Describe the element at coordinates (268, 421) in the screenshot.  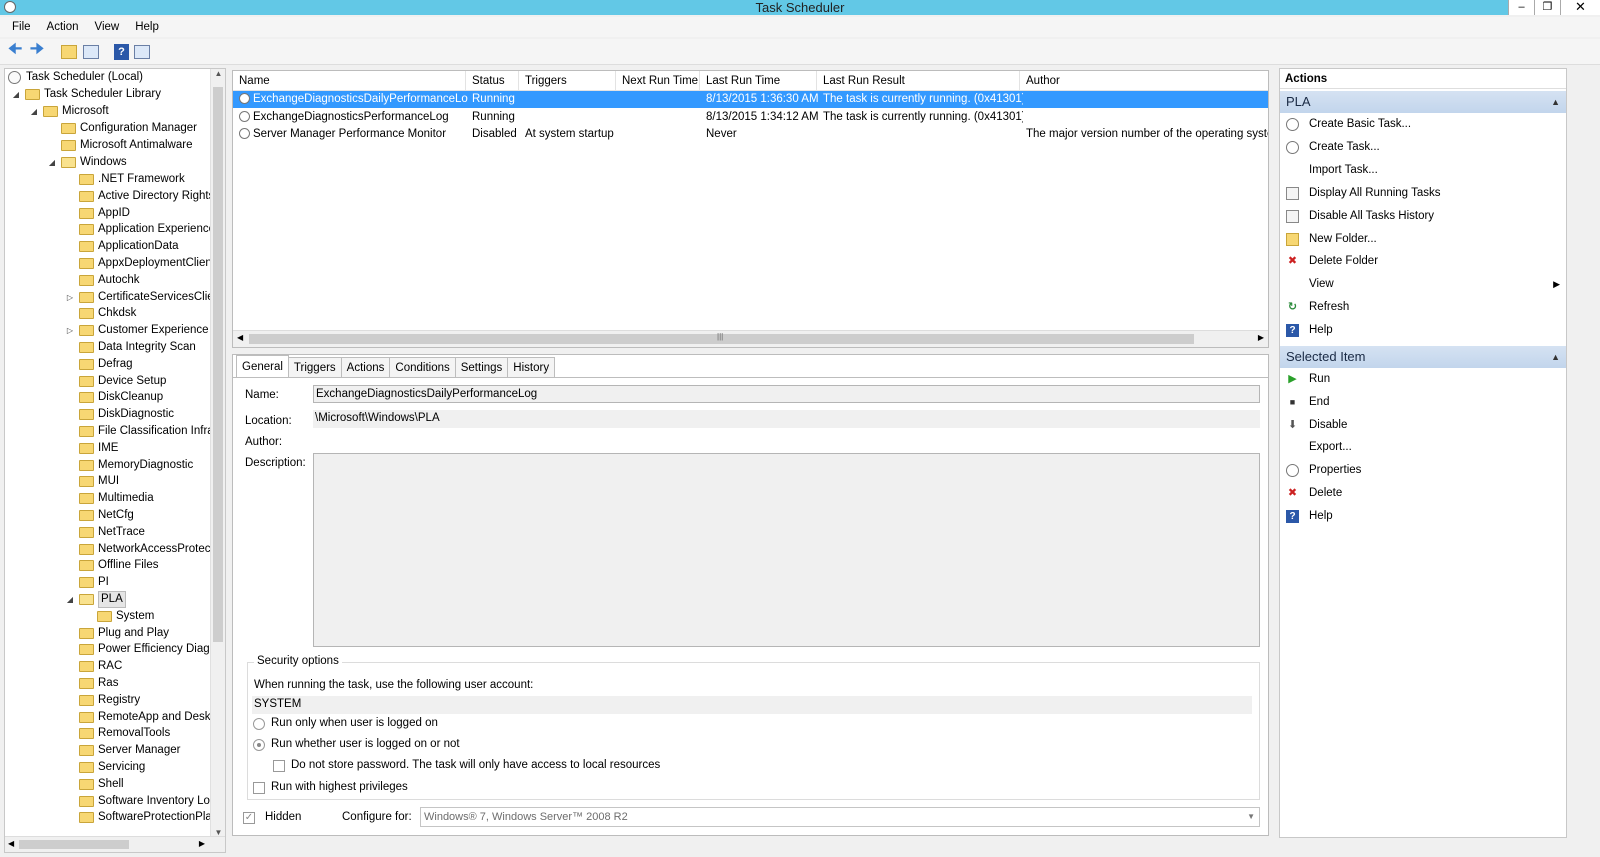
I see `location-label: Location:` at that location.